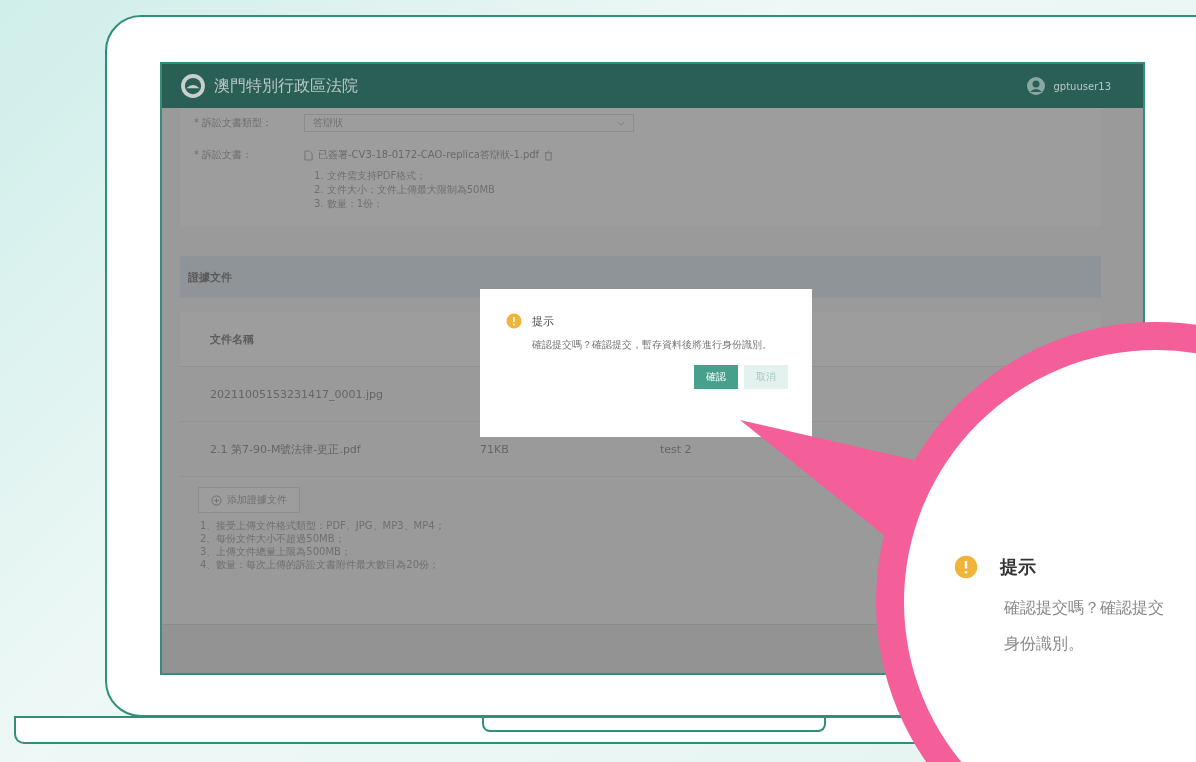 Image resolution: width=1196 pixels, height=762 pixels. Describe the element at coordinates (621, 123) in the screenshot. I see `caret-icon` at that location.